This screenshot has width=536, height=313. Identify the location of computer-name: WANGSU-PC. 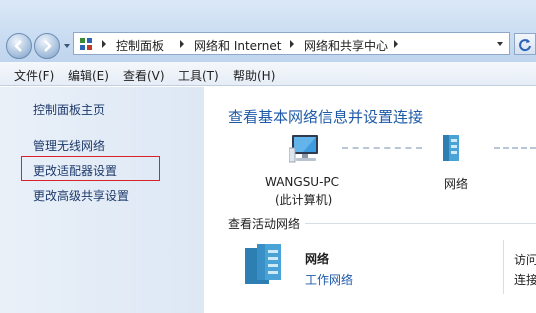
(302, 182).